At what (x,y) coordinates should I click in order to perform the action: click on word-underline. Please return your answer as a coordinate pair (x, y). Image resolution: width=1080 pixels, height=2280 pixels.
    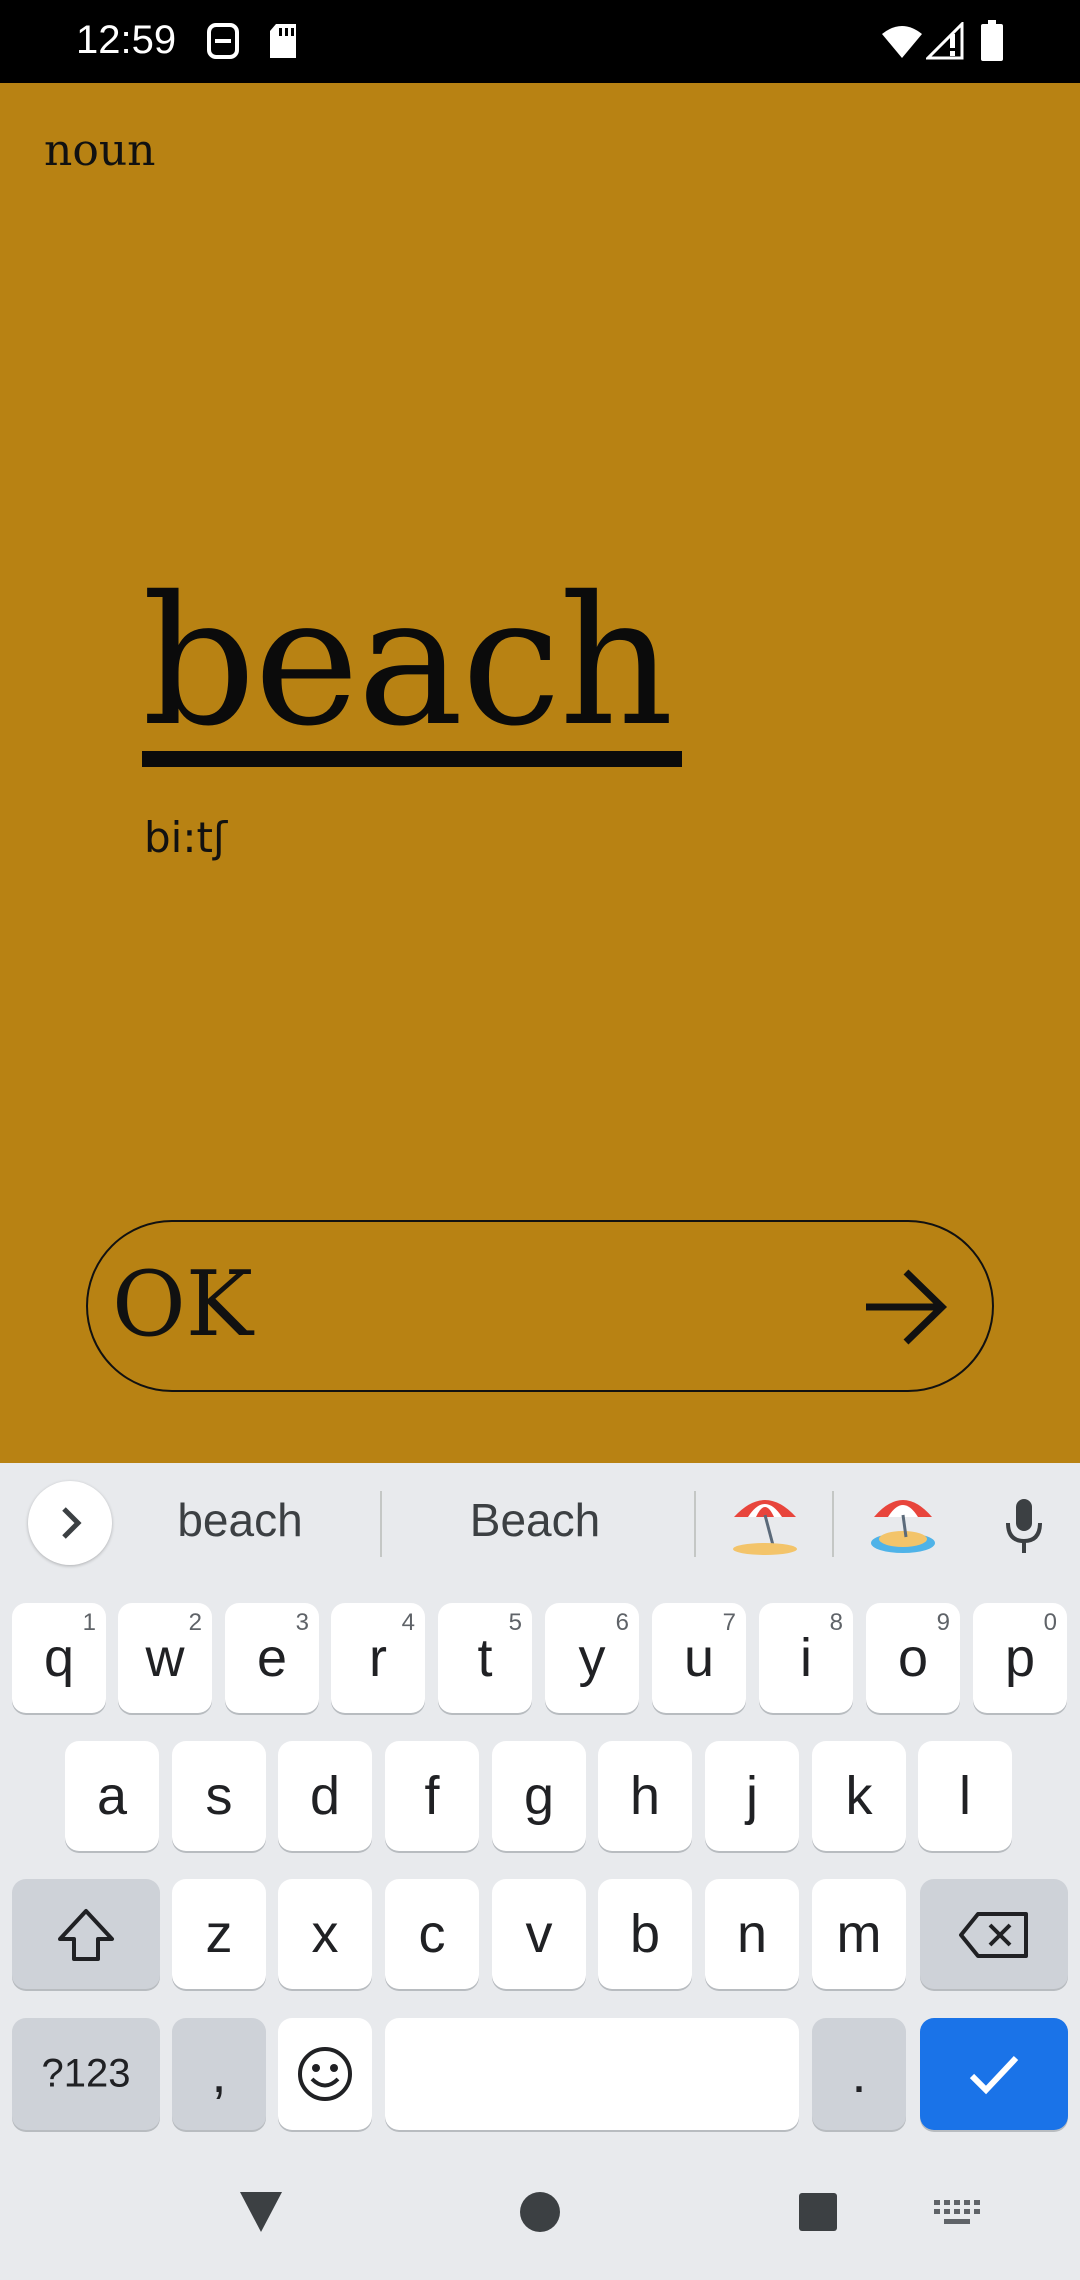
    Looking at the image, I should click on (412, 759).